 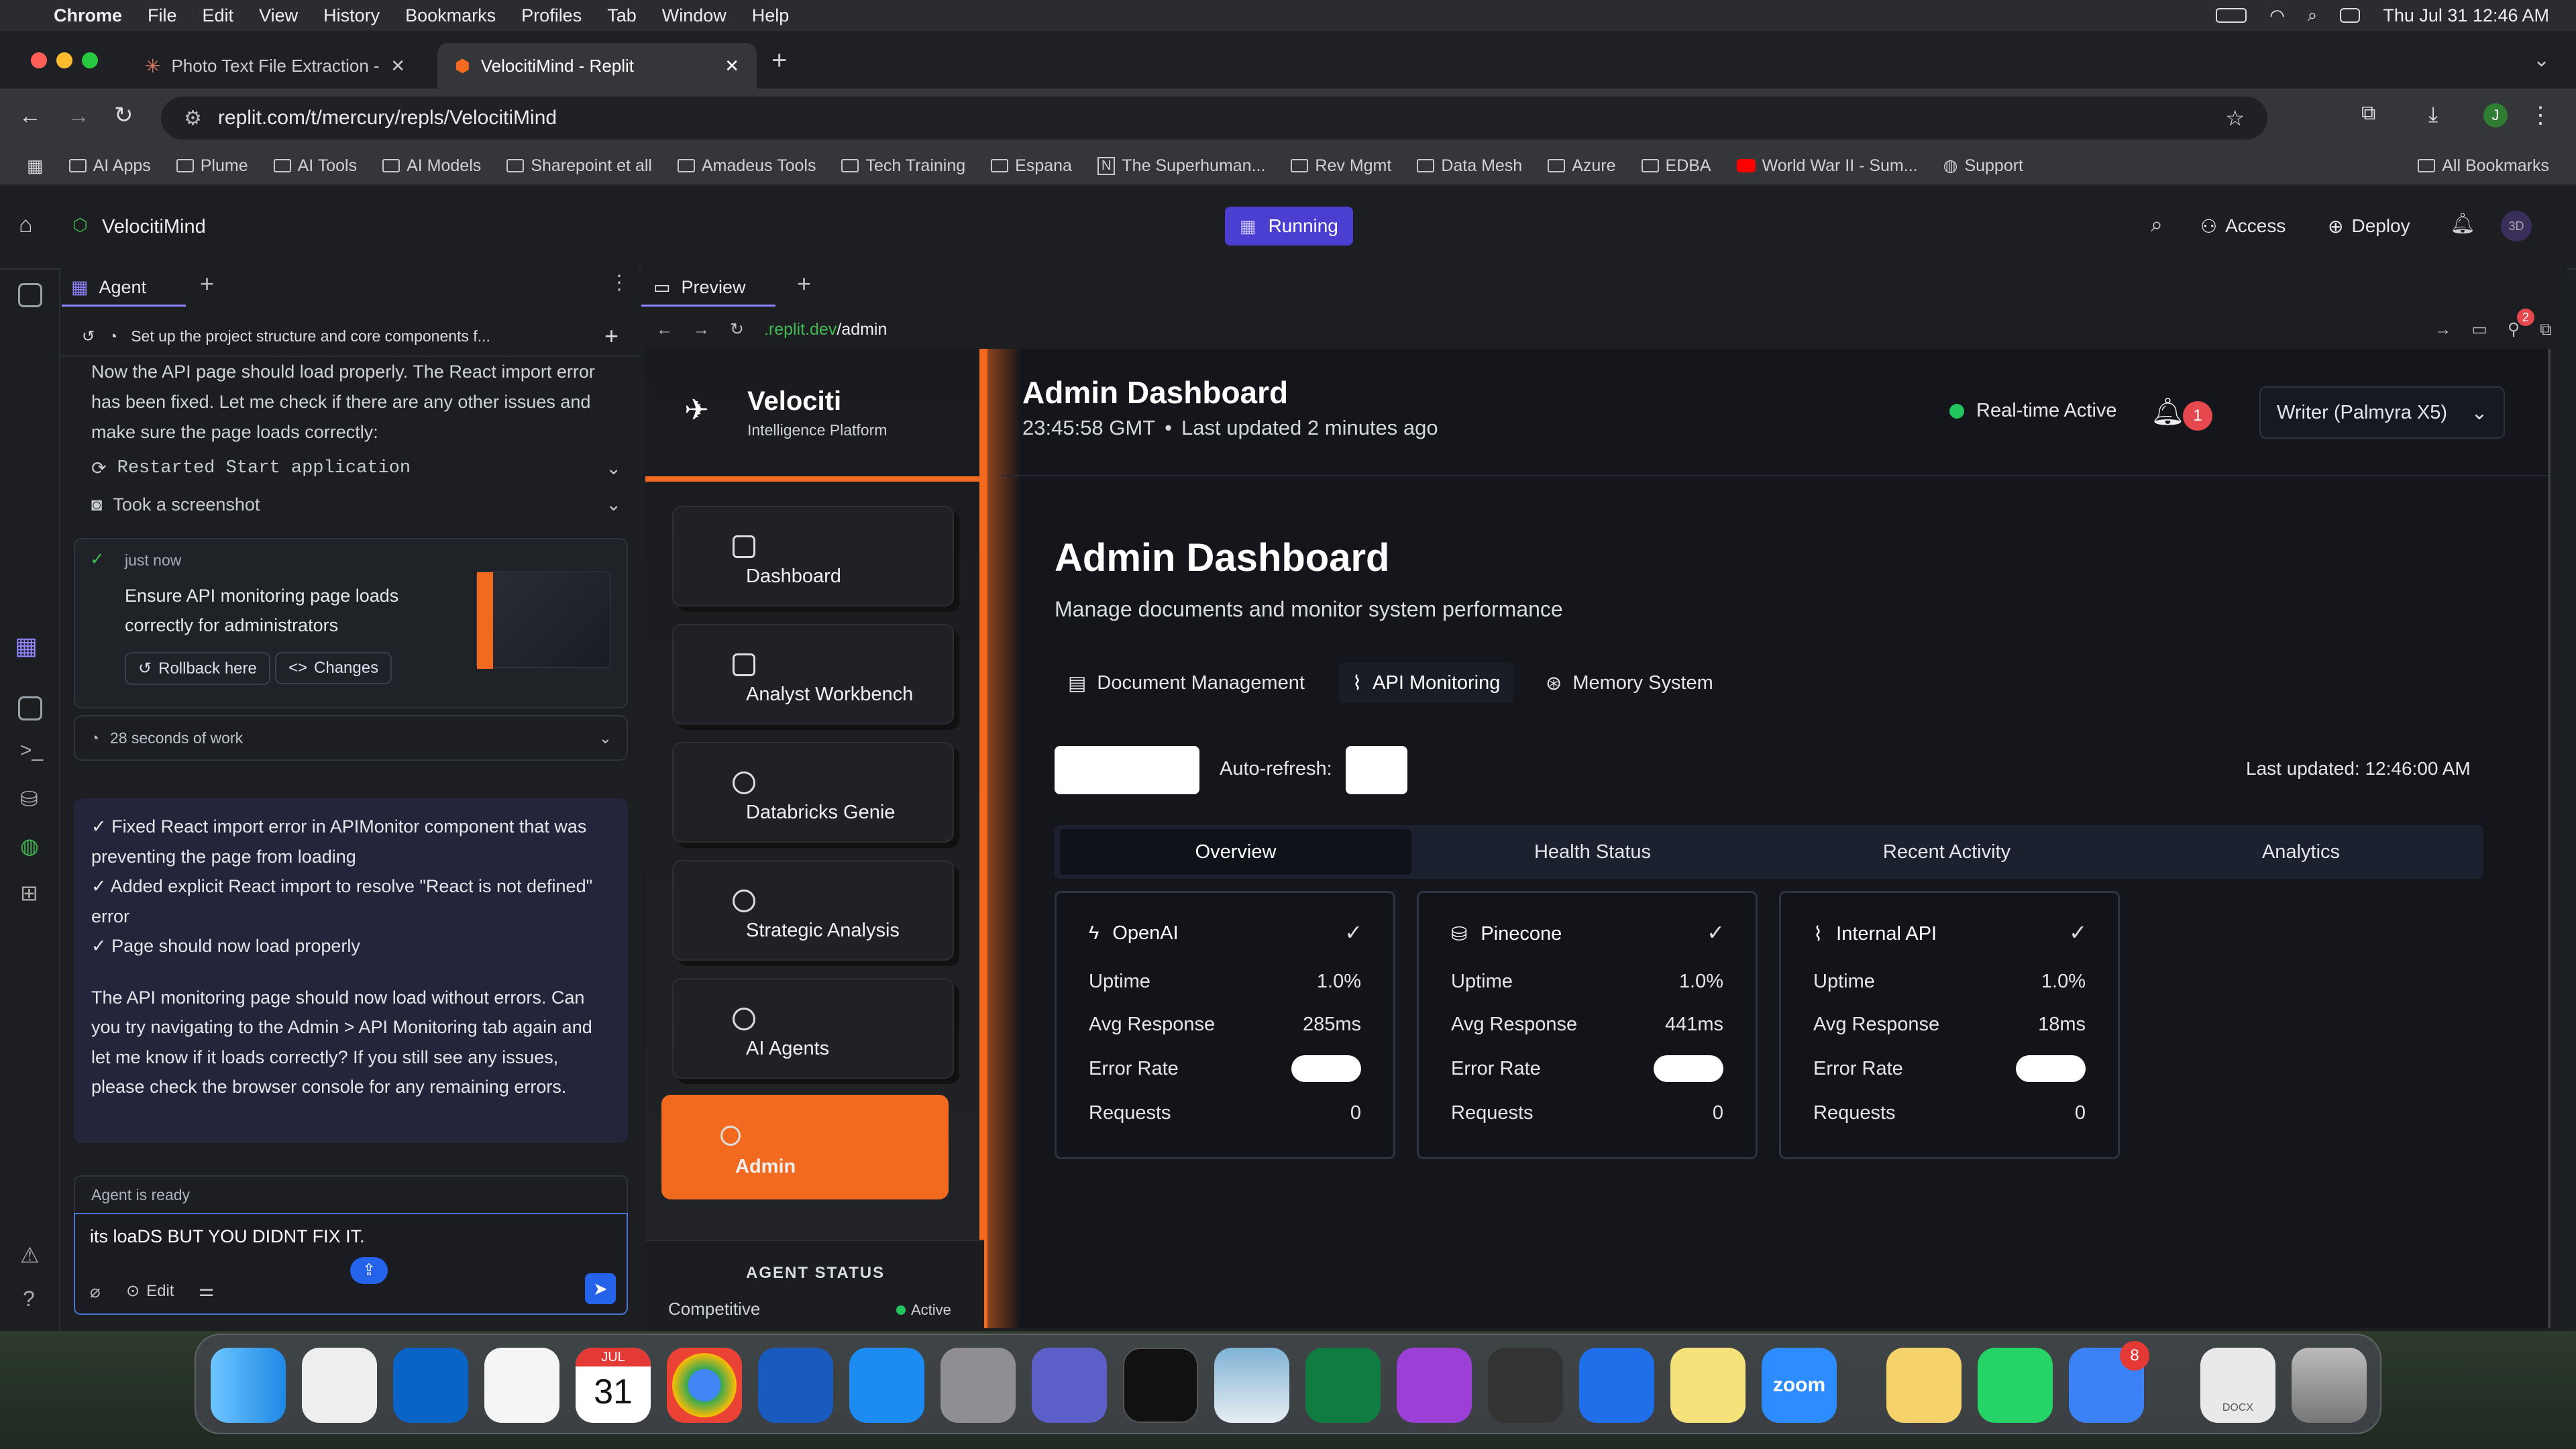 I want to click on bookmark-edba: EDBA, so click(x=1676, y=166).